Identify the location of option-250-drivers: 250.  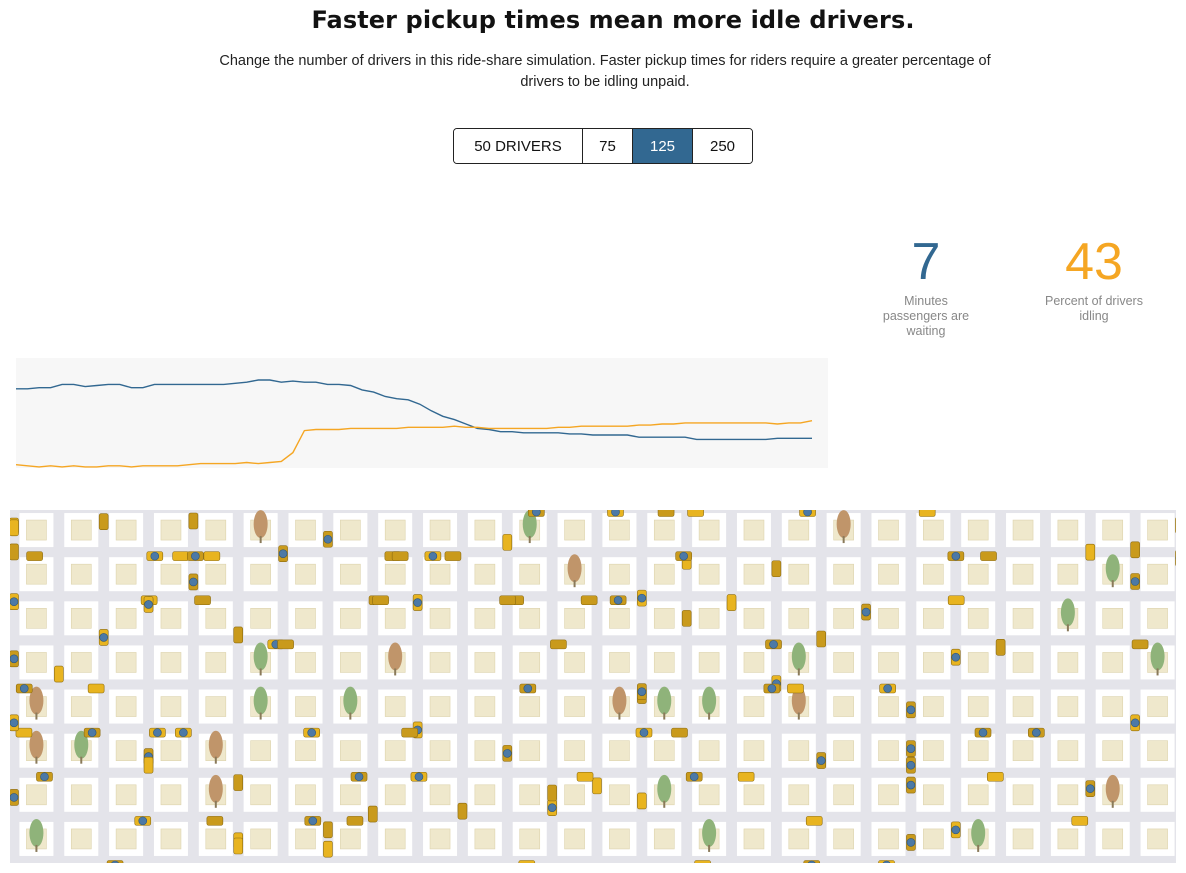
(722, 146).